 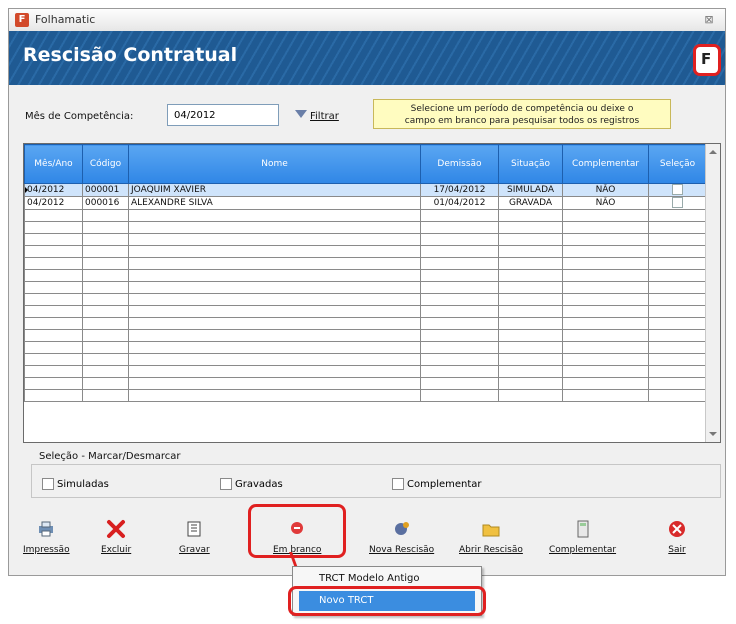 What do you see at coordinates (105, 164) in the screenshot?
I see `col-header-codigo: Código` at bounding box center [105, 164].